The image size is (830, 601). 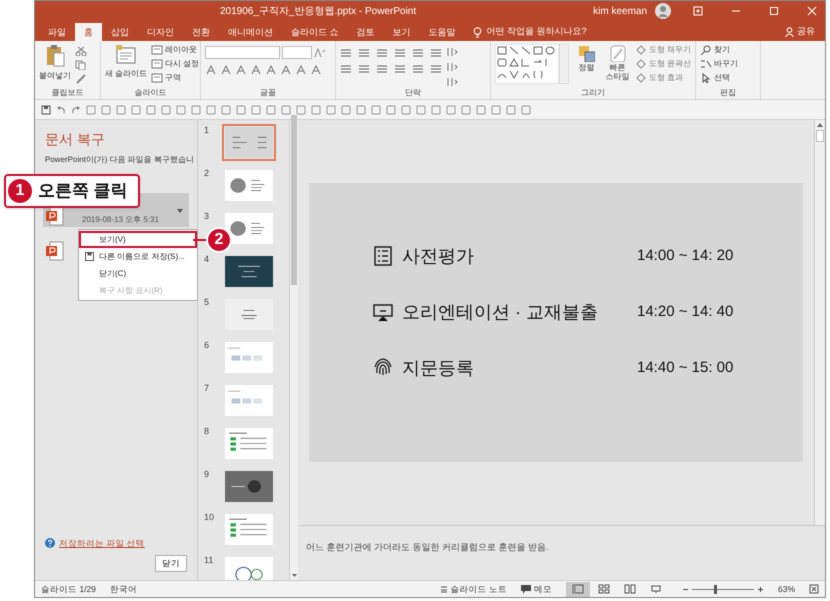 What do you see at coordinates (61, 109) in the screenshot?
I see `undo-icon` at bounding box center [61, 109].